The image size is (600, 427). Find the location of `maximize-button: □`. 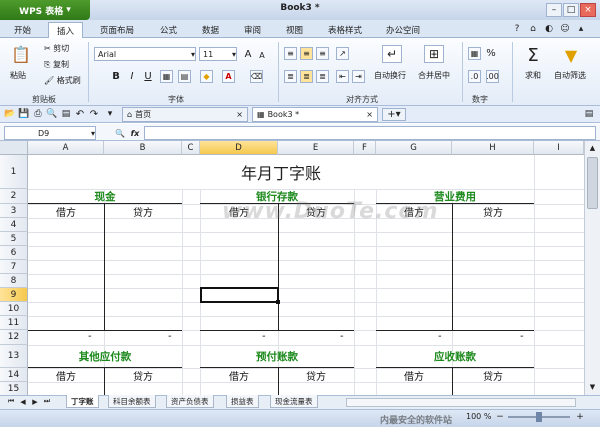

maximize-button: □ is located at coordinates (571, 10).